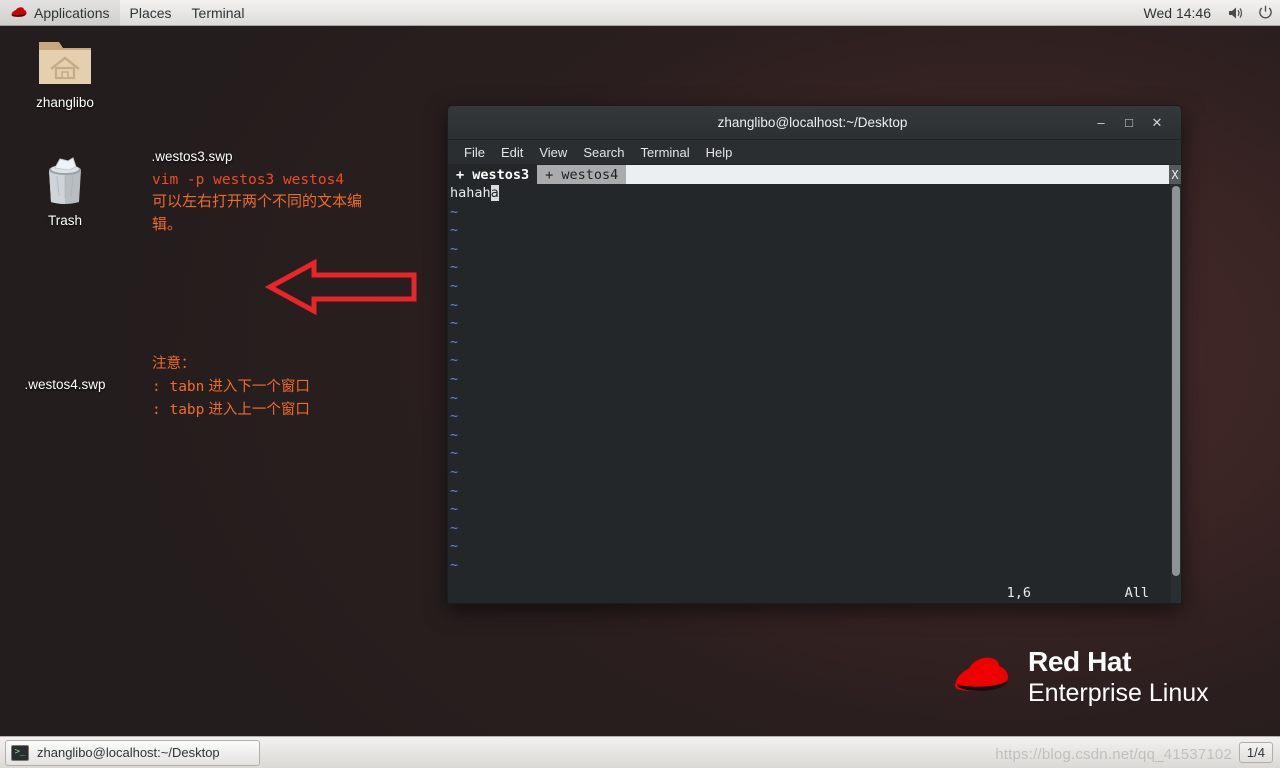  Describe the element at coordinates (178, 387) in the screenshot. I see `annotation-tabn-command: : tabn` at that location.